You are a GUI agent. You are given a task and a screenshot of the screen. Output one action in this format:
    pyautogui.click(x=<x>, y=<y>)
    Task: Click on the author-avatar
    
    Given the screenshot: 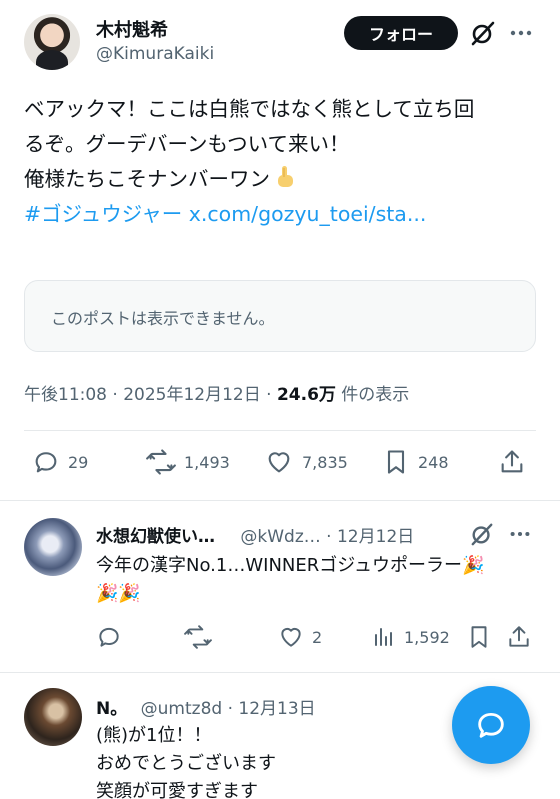 What is the action you would take?
    pyautogui.click(x=52, y=42)
    